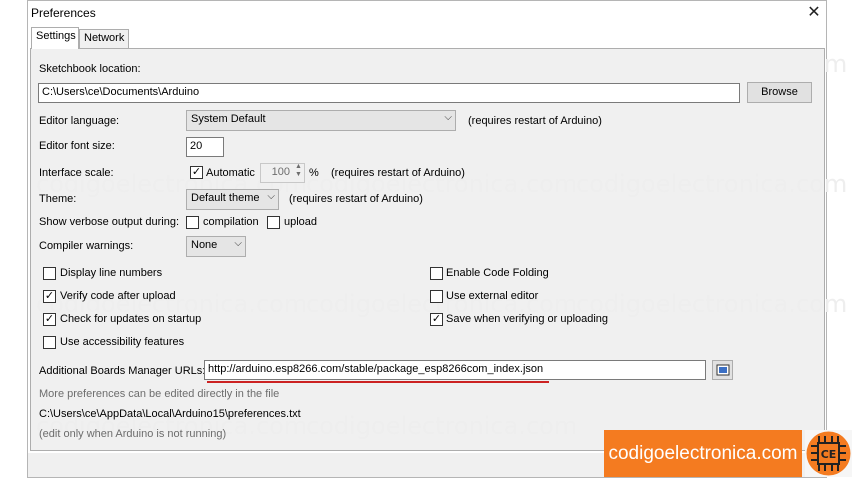 The height and width of the screenshot is (480, 854). Describe the element at coordinates (527, 319) in the screenshot. I see `save-verifying-label: Save when verifying or uploading` at that location.